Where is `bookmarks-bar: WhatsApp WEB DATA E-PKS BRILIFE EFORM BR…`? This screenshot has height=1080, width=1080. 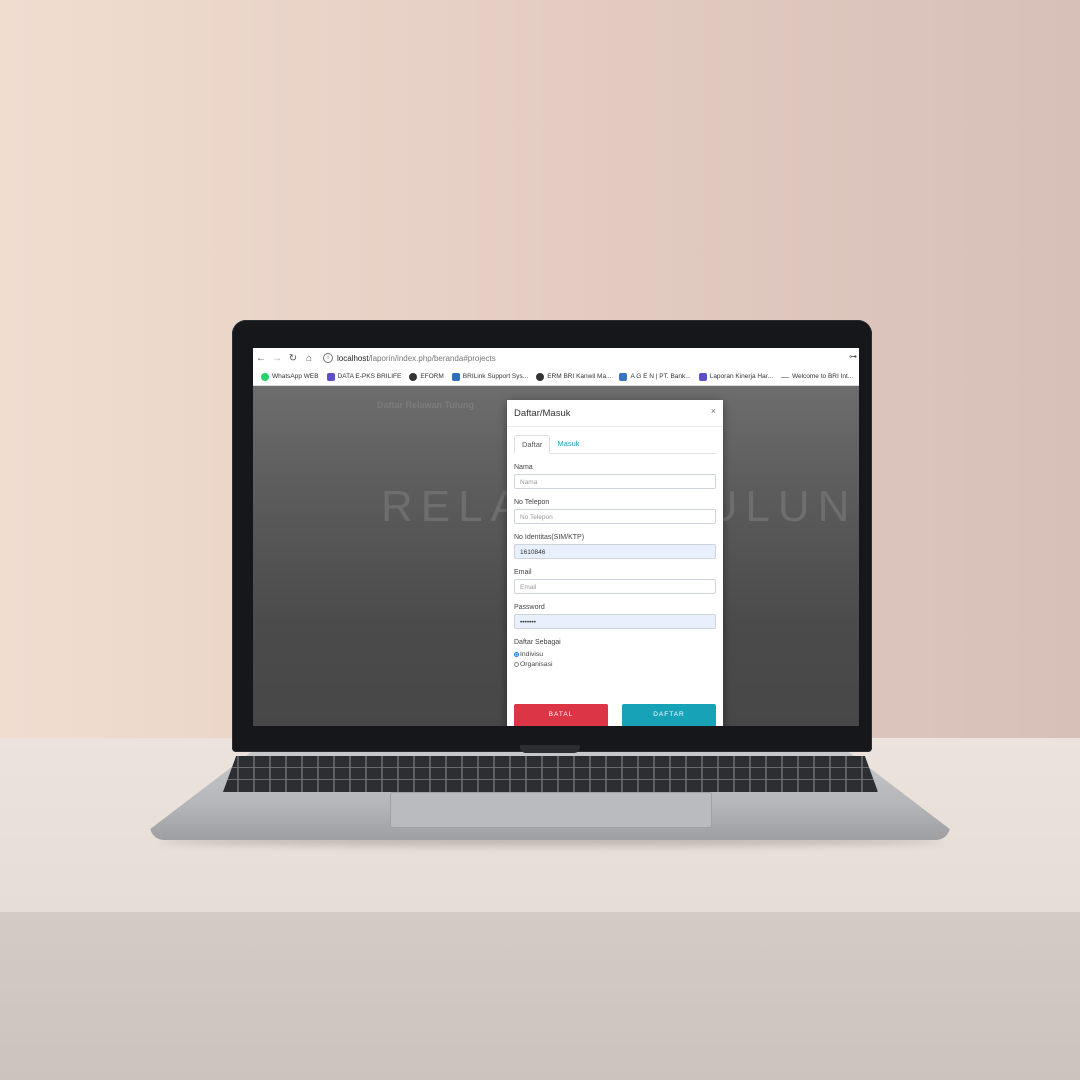
bookmarks-bar: WhatsApp WEB DATA E-PKS BRILIFE EFORM BR… is located at coordinates (556, 377).